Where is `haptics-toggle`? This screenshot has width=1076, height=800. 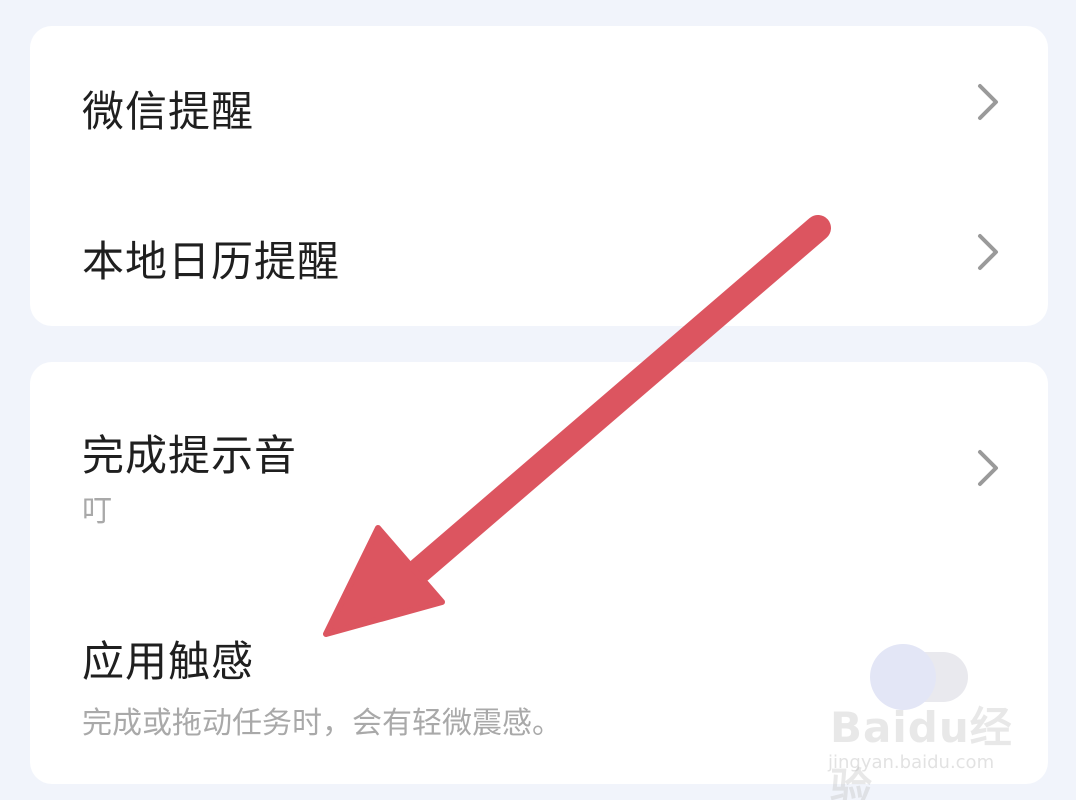
haptics-toggle is located at coordinates (919, 677).